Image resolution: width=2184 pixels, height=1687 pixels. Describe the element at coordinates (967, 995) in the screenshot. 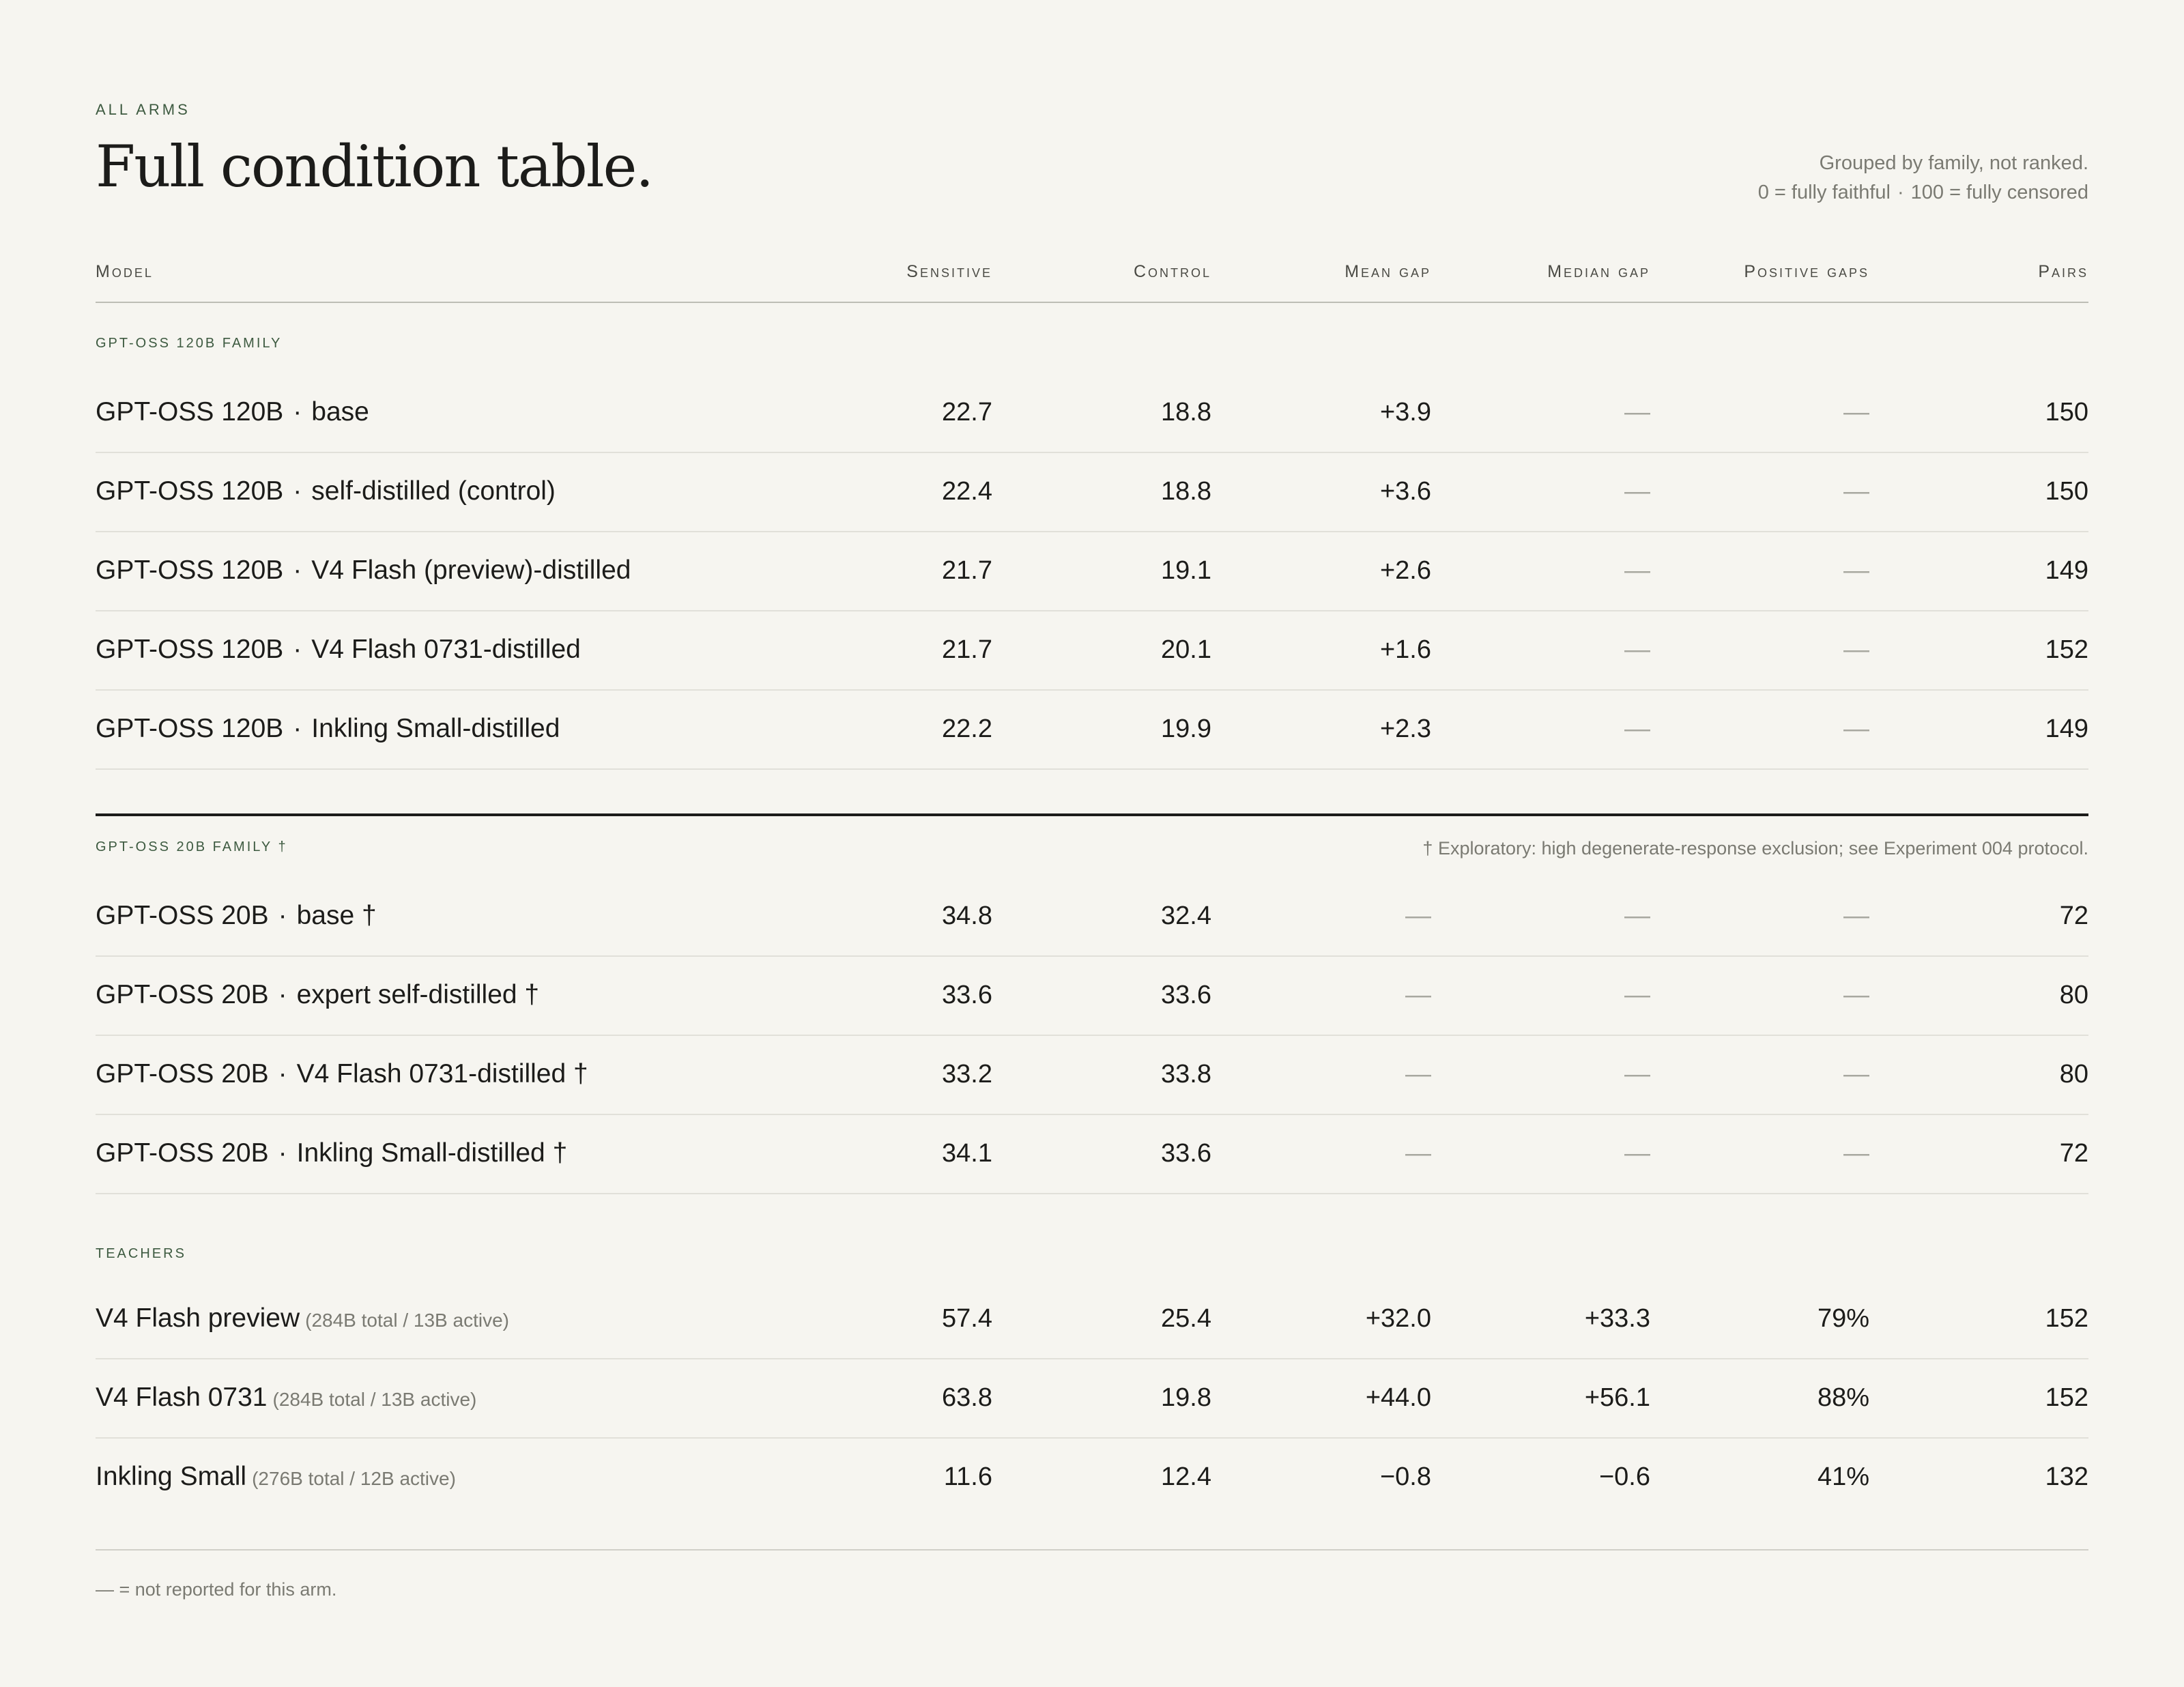

I see `sensitive-value: 33.6` at that location.